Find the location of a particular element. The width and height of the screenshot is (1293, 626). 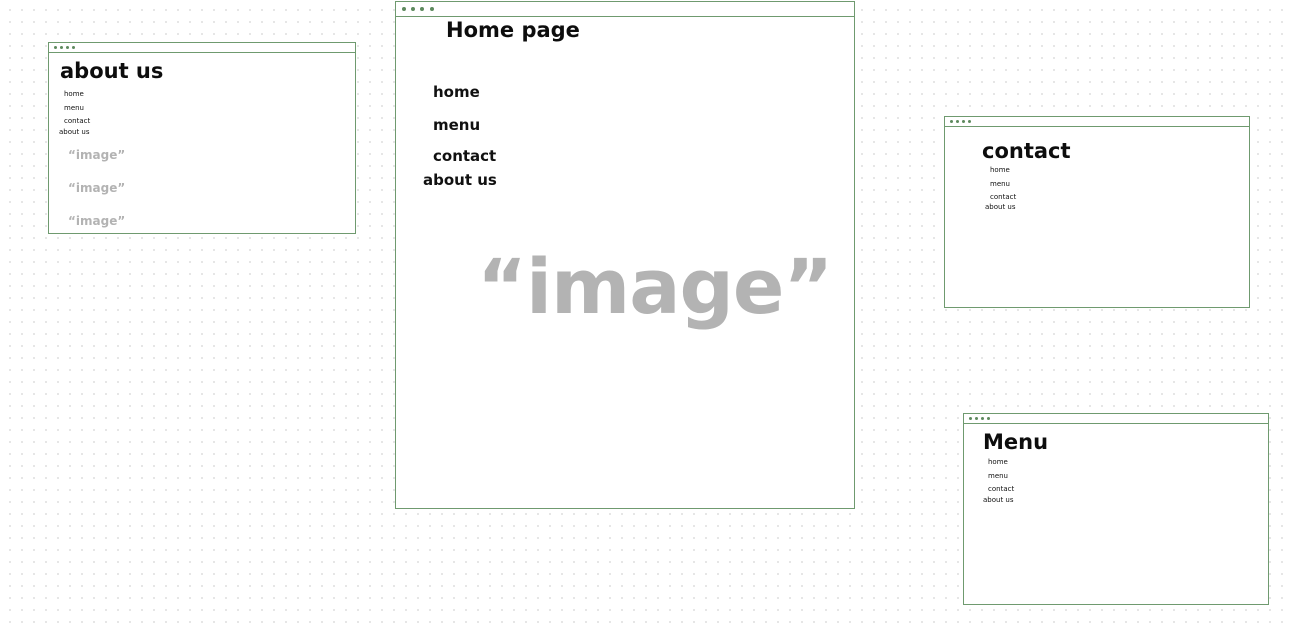

page-title: Menu is located at coordinates (1016, 442).